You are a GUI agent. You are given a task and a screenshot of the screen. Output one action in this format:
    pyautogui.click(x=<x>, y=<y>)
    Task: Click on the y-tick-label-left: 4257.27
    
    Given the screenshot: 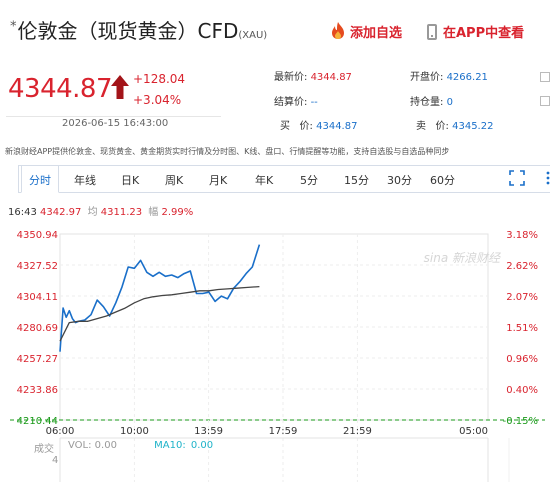 What is the action you would take?
    pyautogui.click(x=37, y=359)
    